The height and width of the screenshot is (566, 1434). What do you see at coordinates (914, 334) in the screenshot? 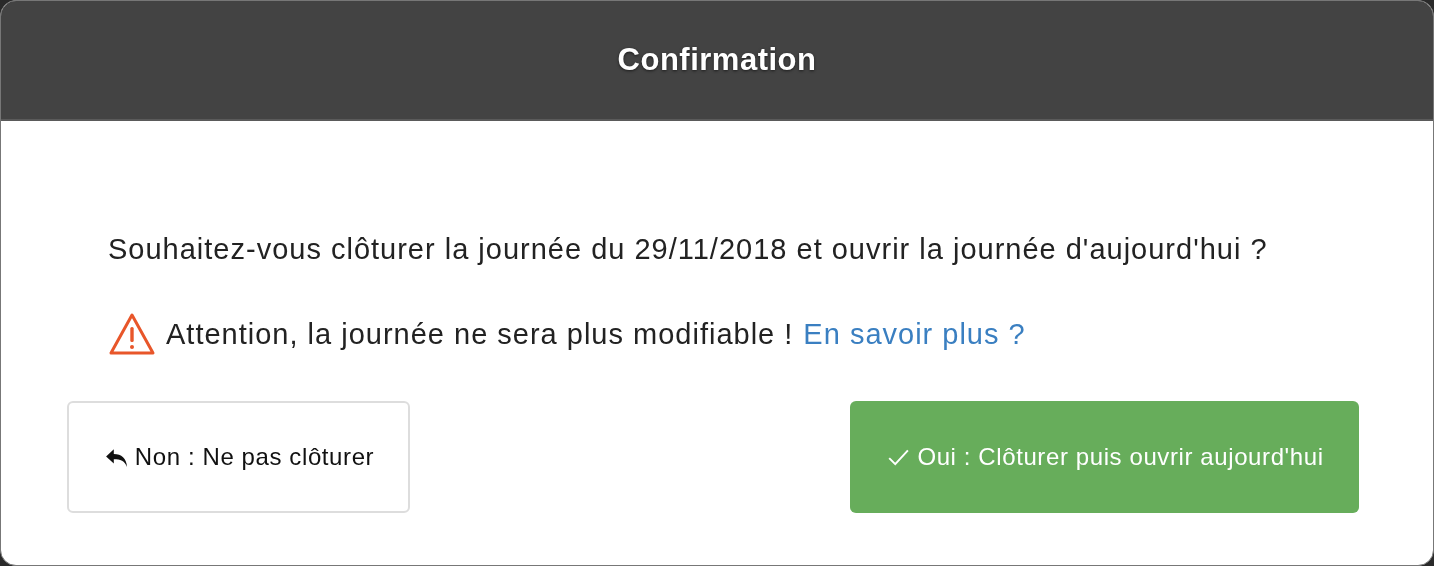
I see `learn-more-link: En savoir plus ?` at bounding box center [914, 334].